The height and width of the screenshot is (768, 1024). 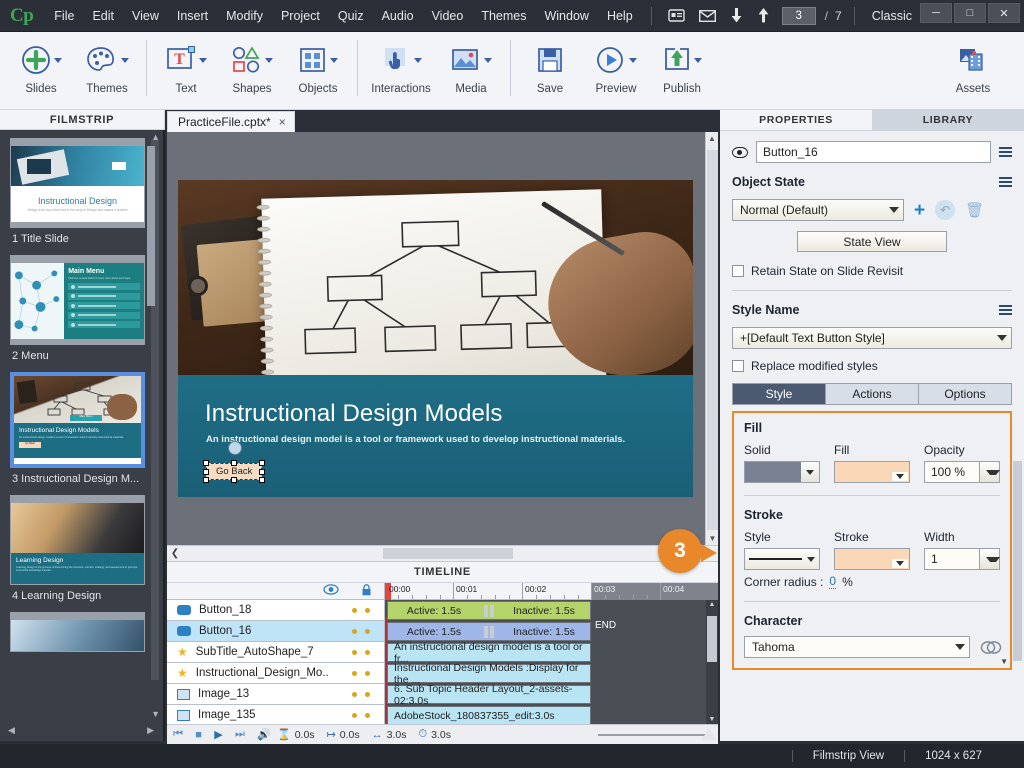 What do you see at coordinates (262, 480) in the screenshot?
I see `resize-handle-se` at bounding box center [262, 480].